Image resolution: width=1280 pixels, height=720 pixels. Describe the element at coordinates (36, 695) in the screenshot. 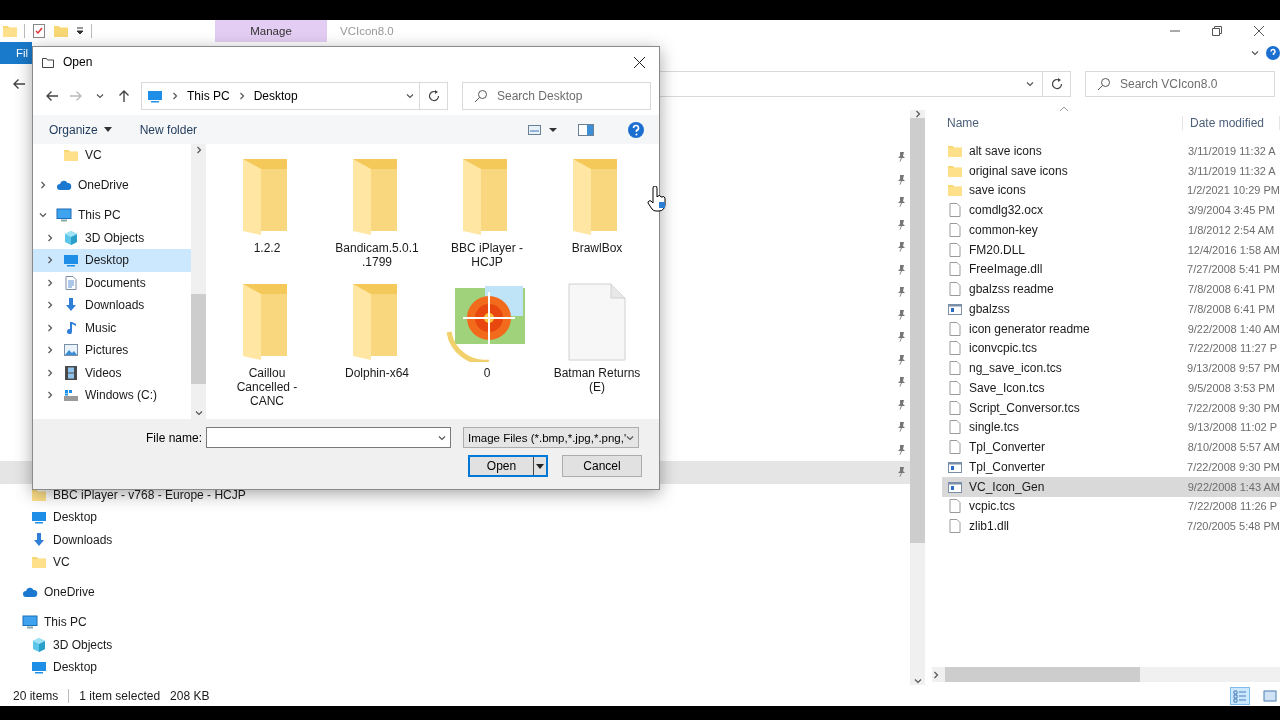

I see `item-count: 20 items` at that location.